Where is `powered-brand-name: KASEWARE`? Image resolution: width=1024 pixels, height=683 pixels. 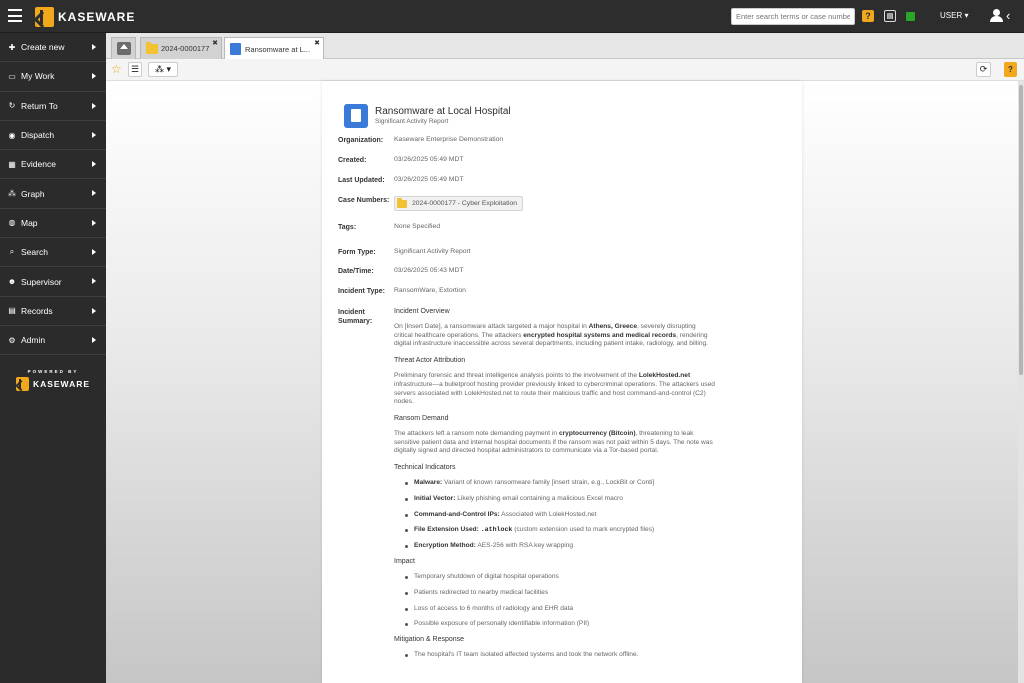
powered-brand-name: KASEWARE is located at coordinates (61, 384).